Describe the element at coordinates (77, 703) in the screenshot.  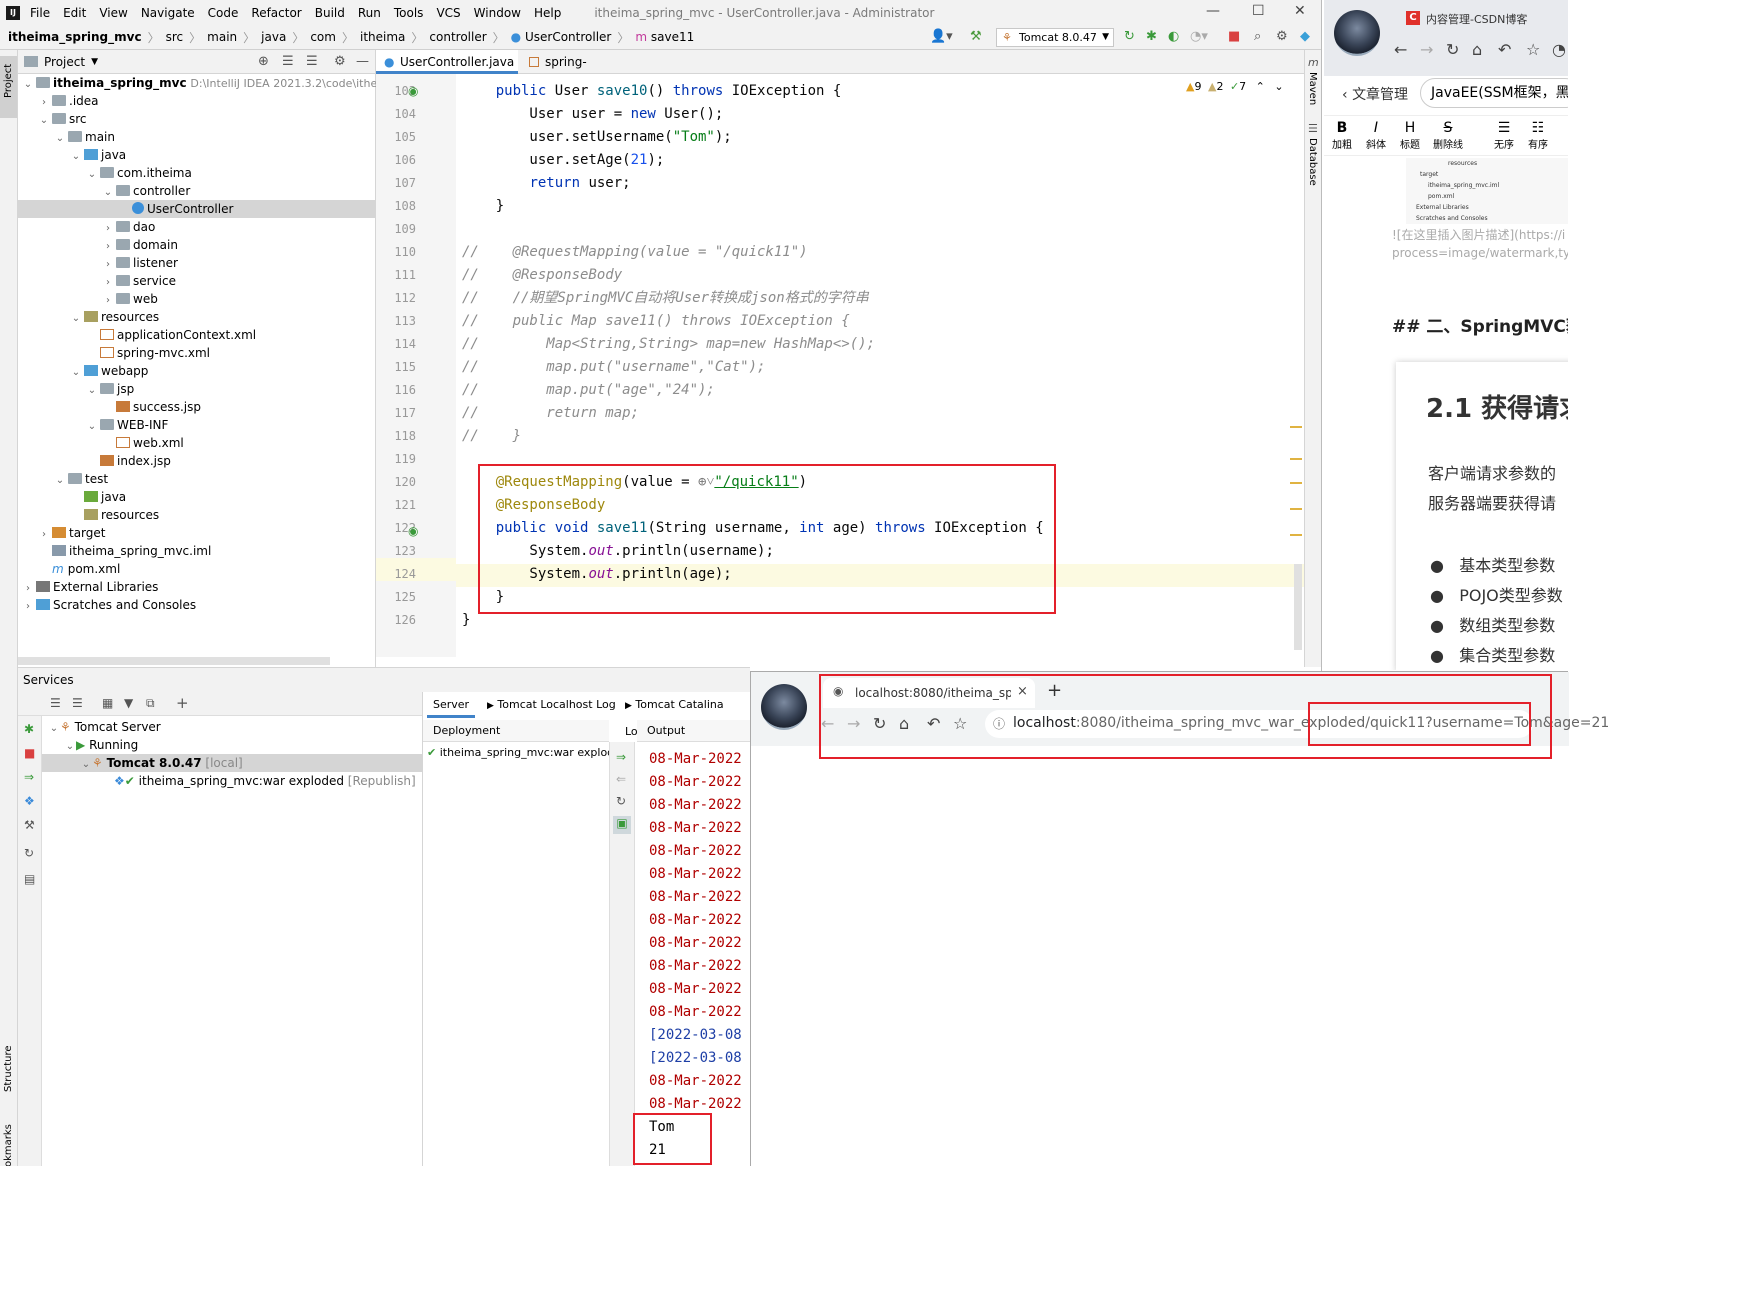
I see `collapse-all-icon: ☰` at that location.